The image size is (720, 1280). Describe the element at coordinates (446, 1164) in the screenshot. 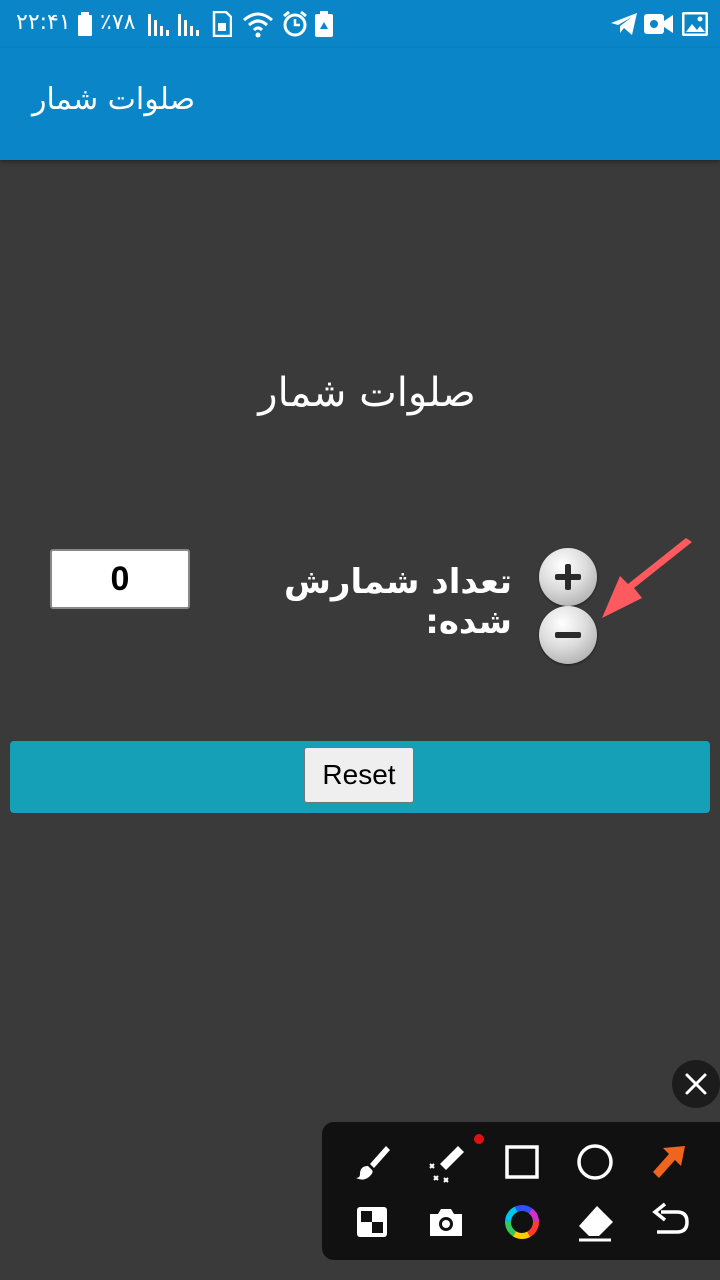

I see `magic-pen-icon` at that location.